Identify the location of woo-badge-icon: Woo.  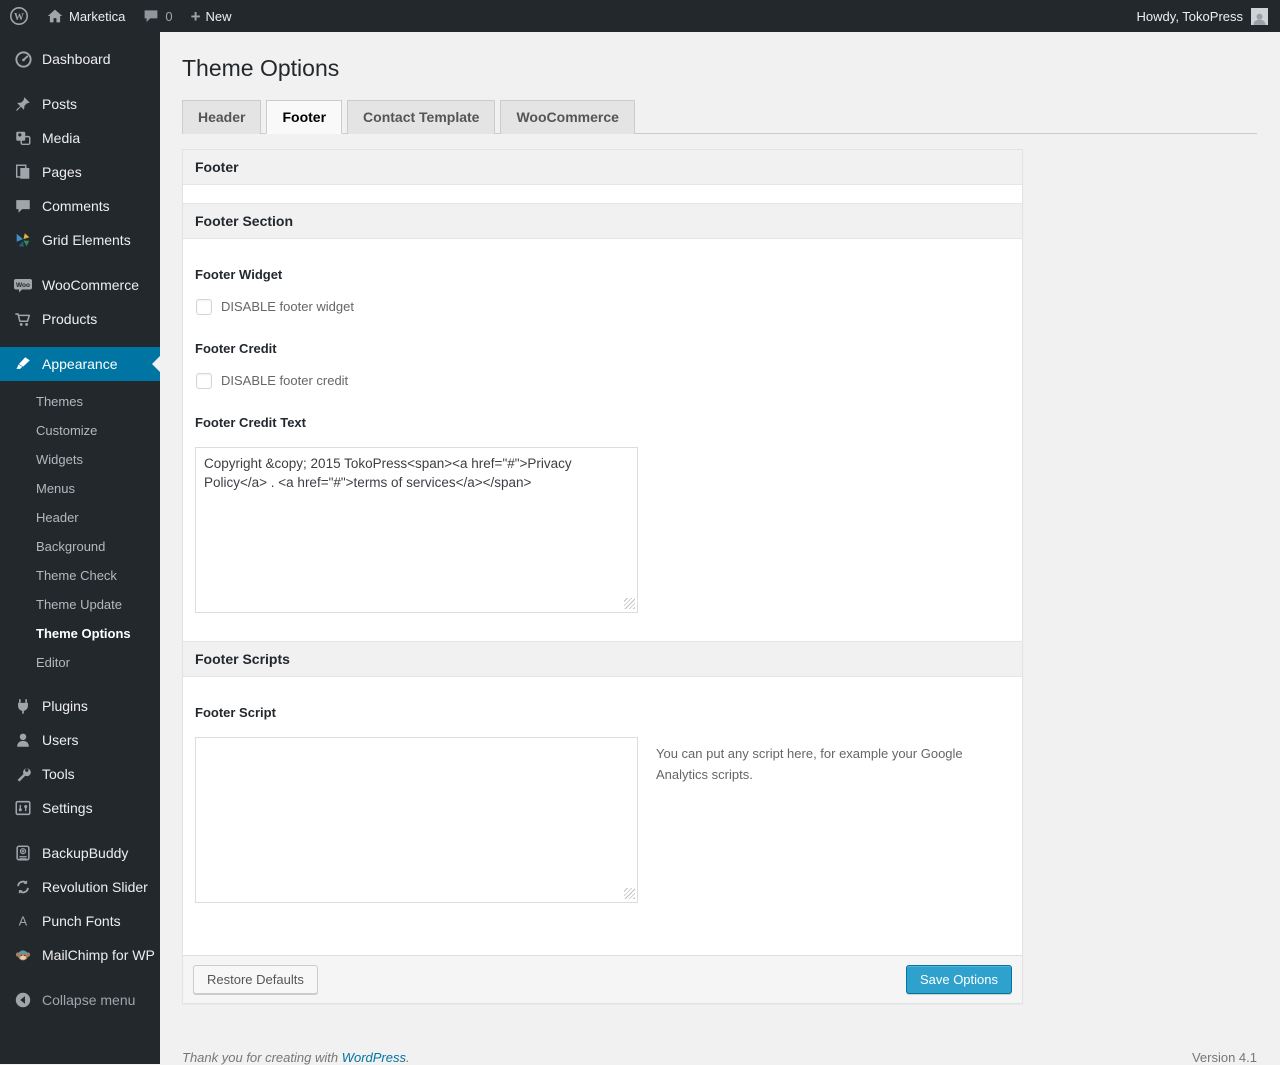
(23, 285).